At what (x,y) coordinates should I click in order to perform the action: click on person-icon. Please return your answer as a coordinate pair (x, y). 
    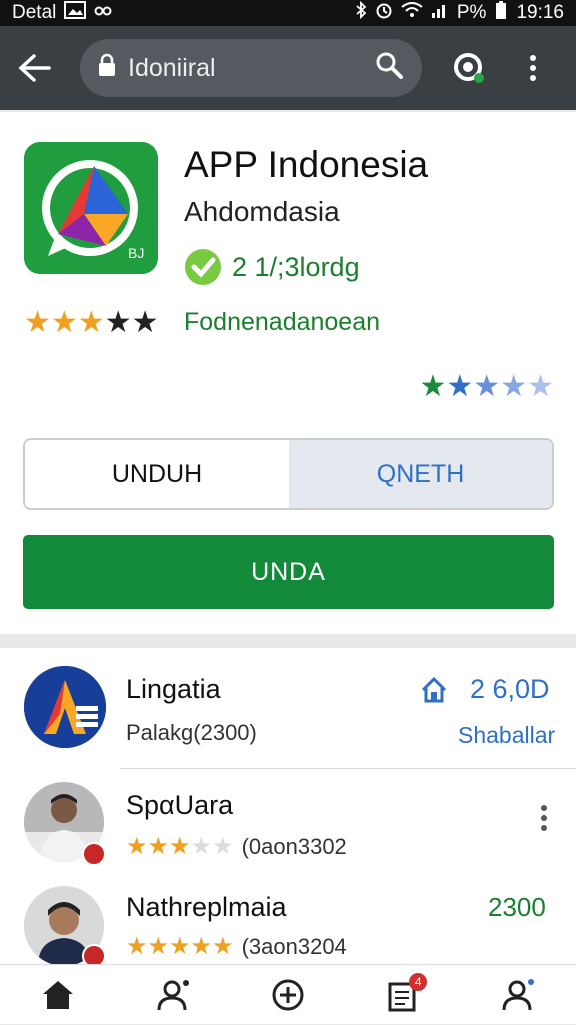
    Looking at the image, I should click on (173, 994).